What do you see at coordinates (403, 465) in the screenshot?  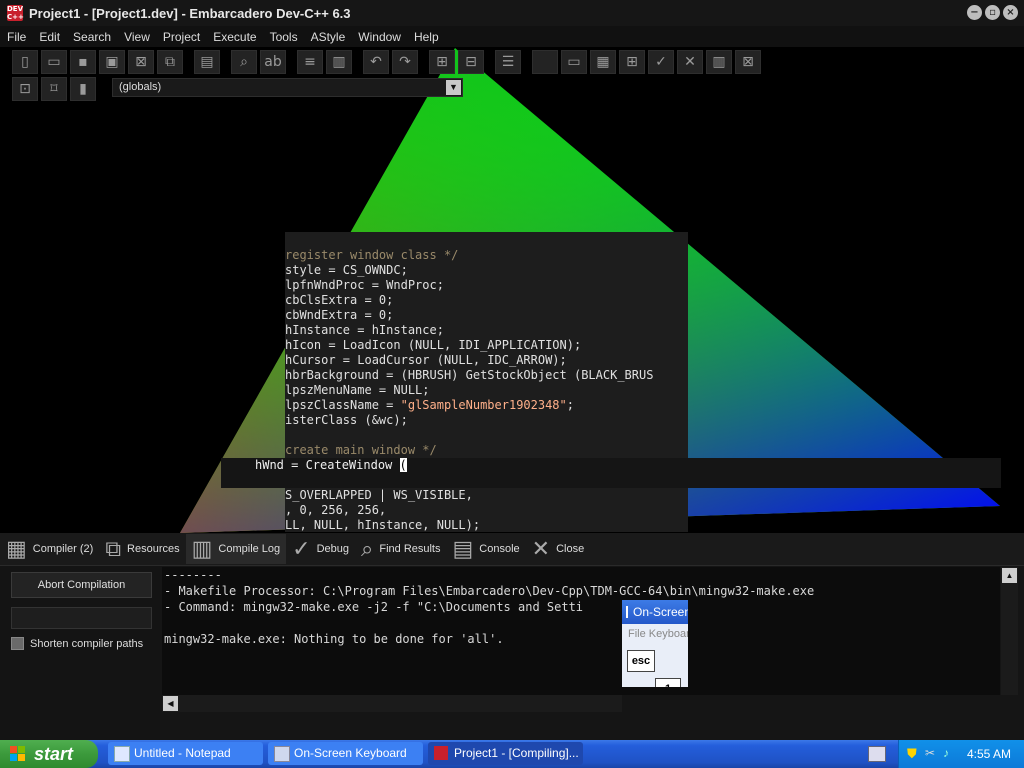 I see `text-cursor: (` at bounding box center [403, 465].